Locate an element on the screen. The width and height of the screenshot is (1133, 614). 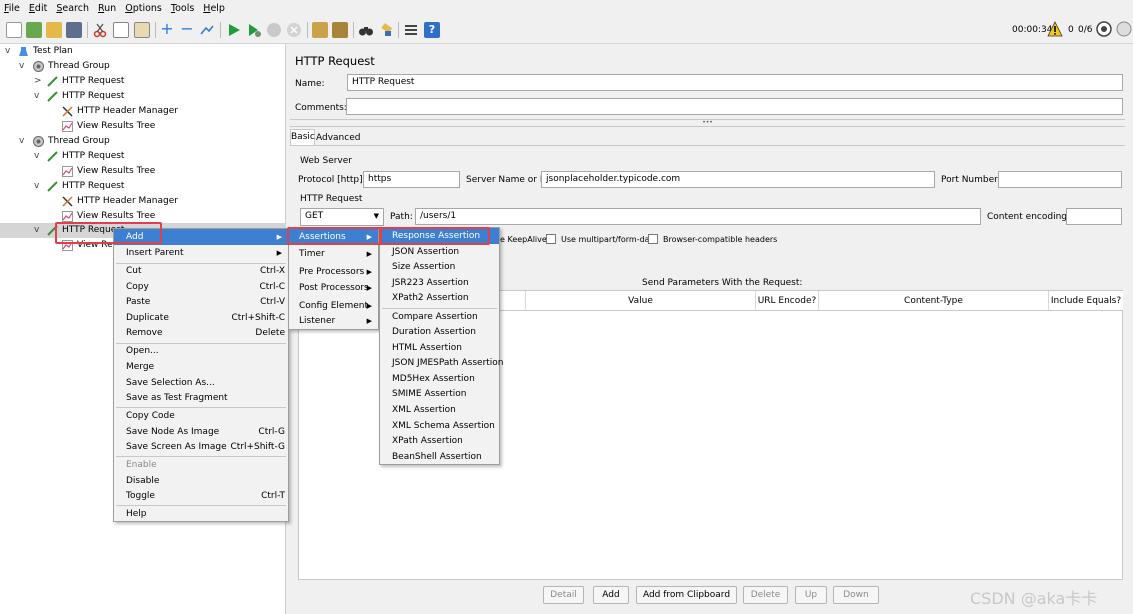
toggle-icon is located at coordinates (207, 30).